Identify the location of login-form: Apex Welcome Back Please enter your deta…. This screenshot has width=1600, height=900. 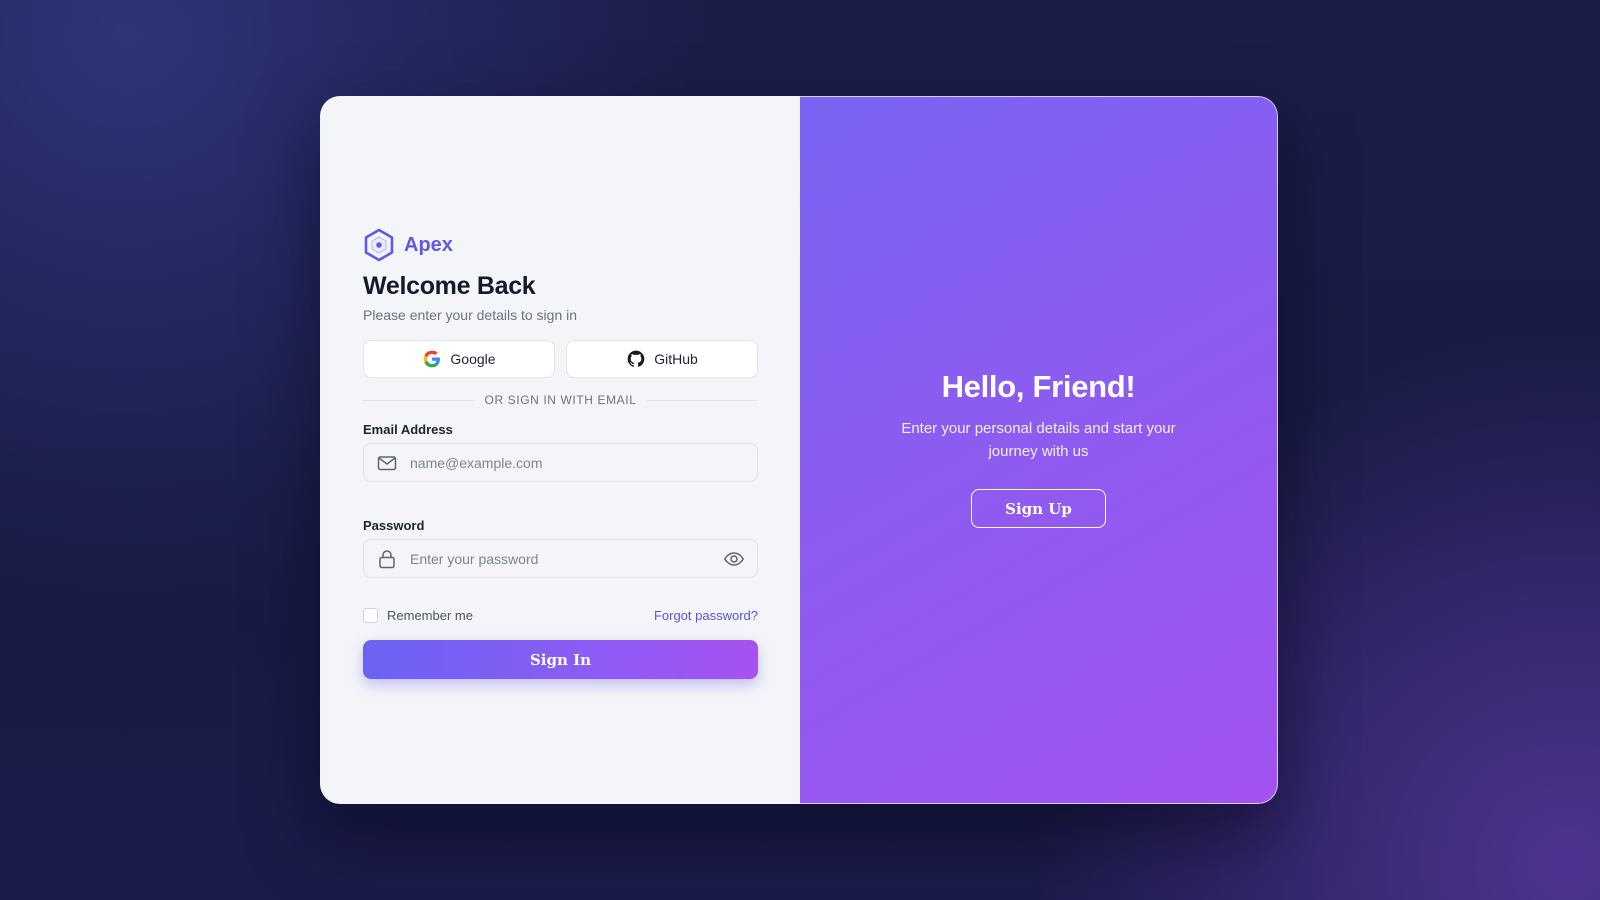
(560, 453).